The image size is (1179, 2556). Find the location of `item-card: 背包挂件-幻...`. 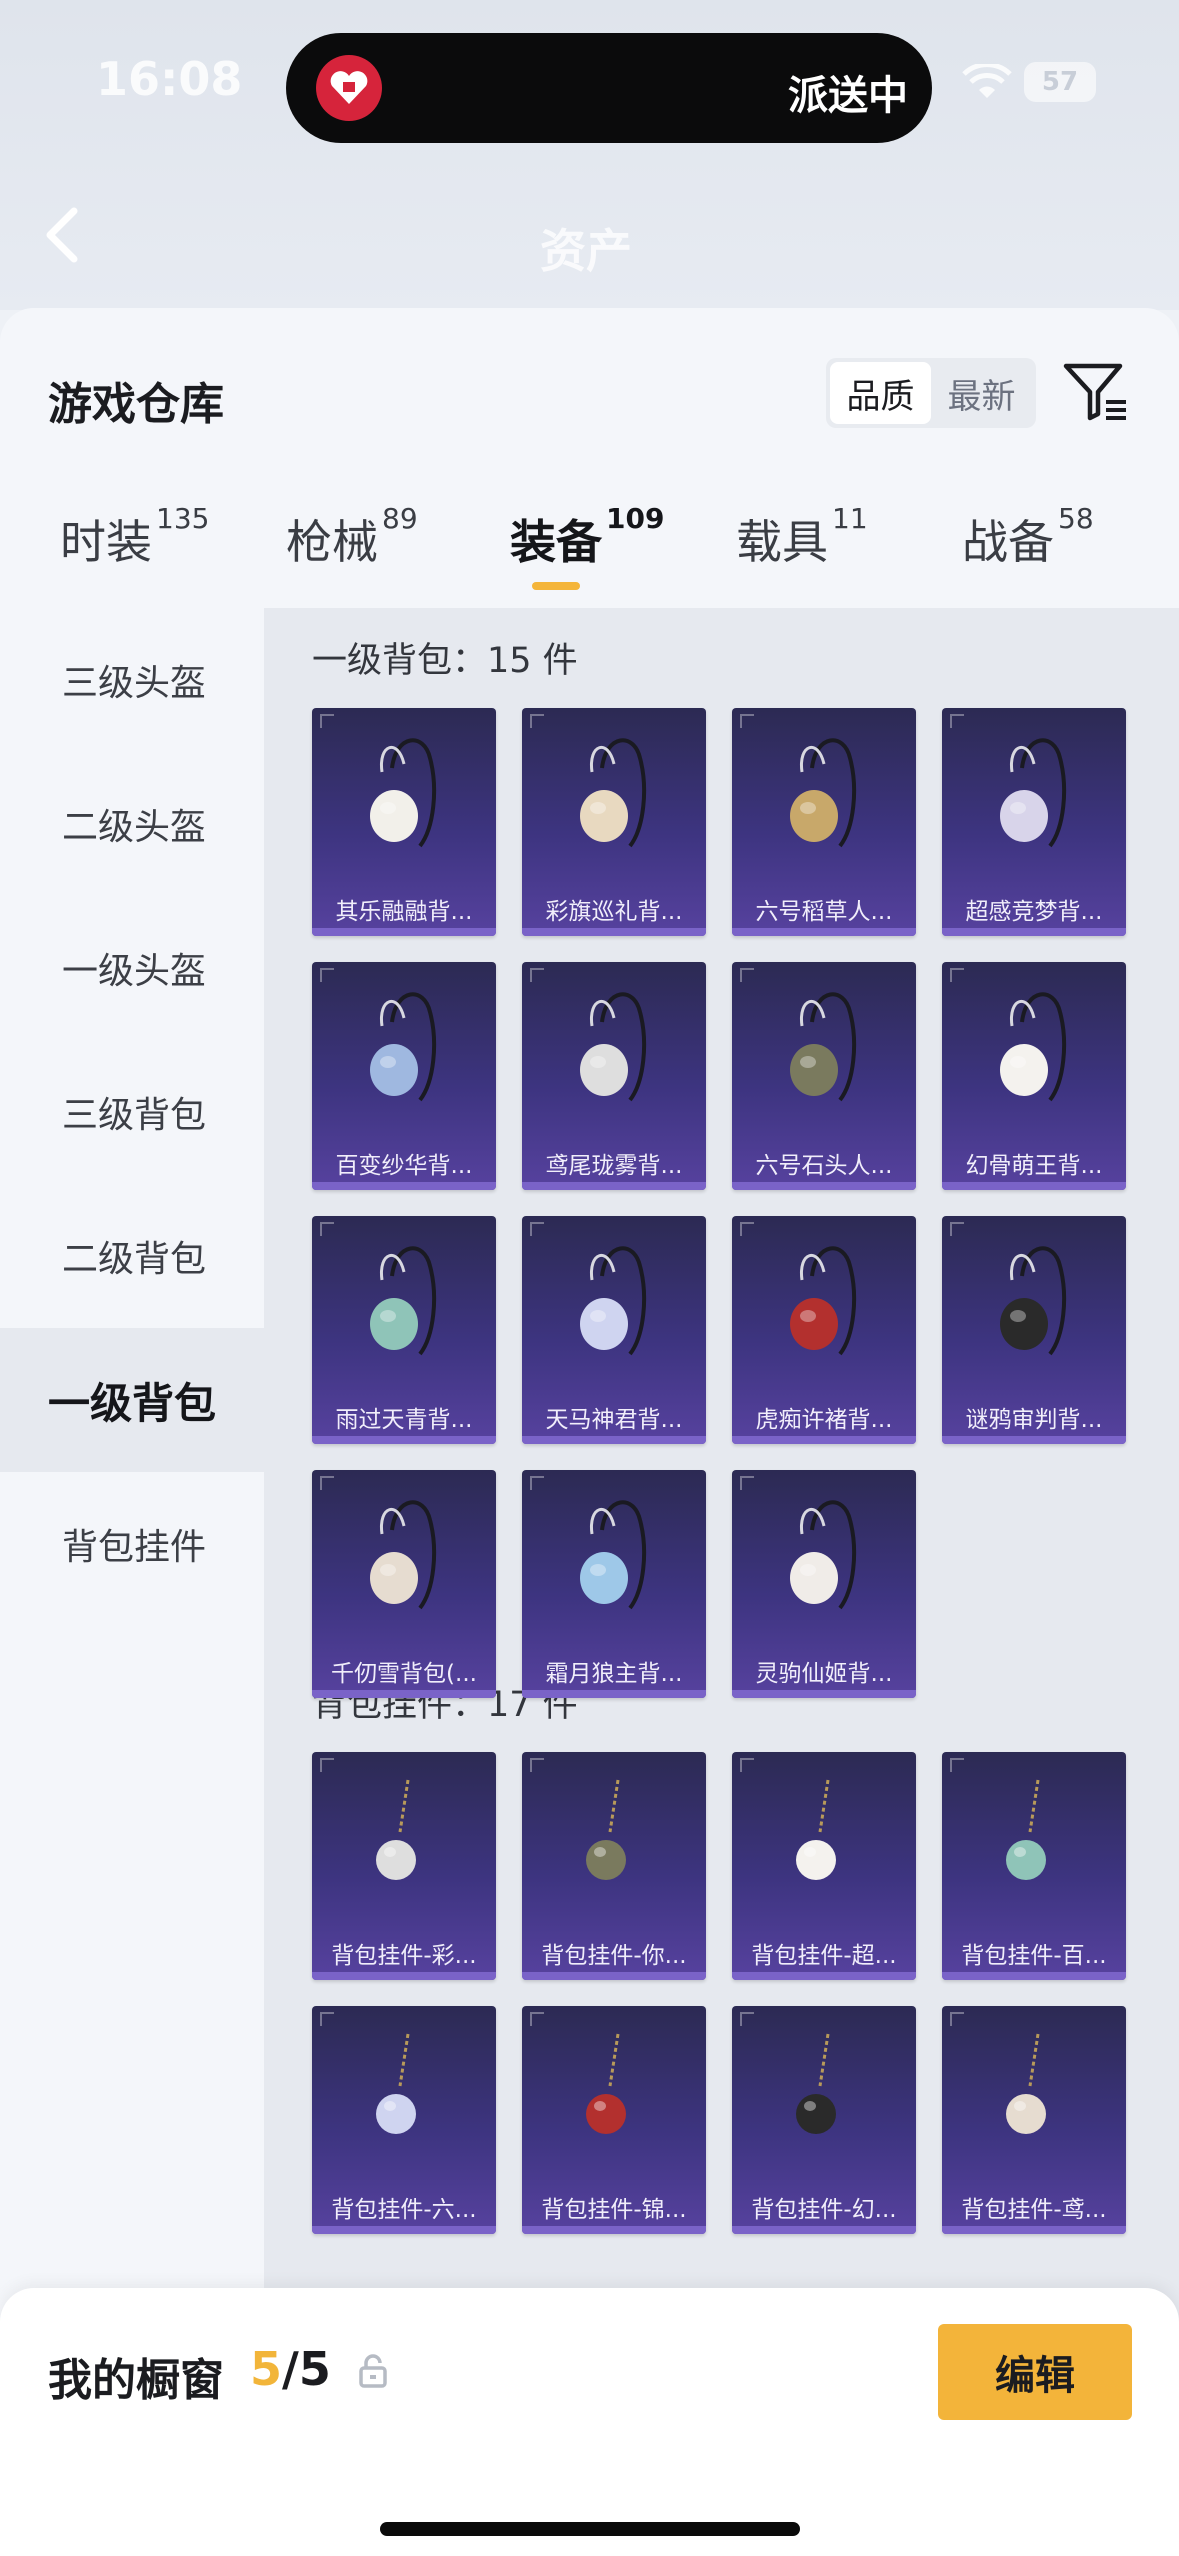

item-card: 背包挂件-幻... is located at coordinates (824, 2120).